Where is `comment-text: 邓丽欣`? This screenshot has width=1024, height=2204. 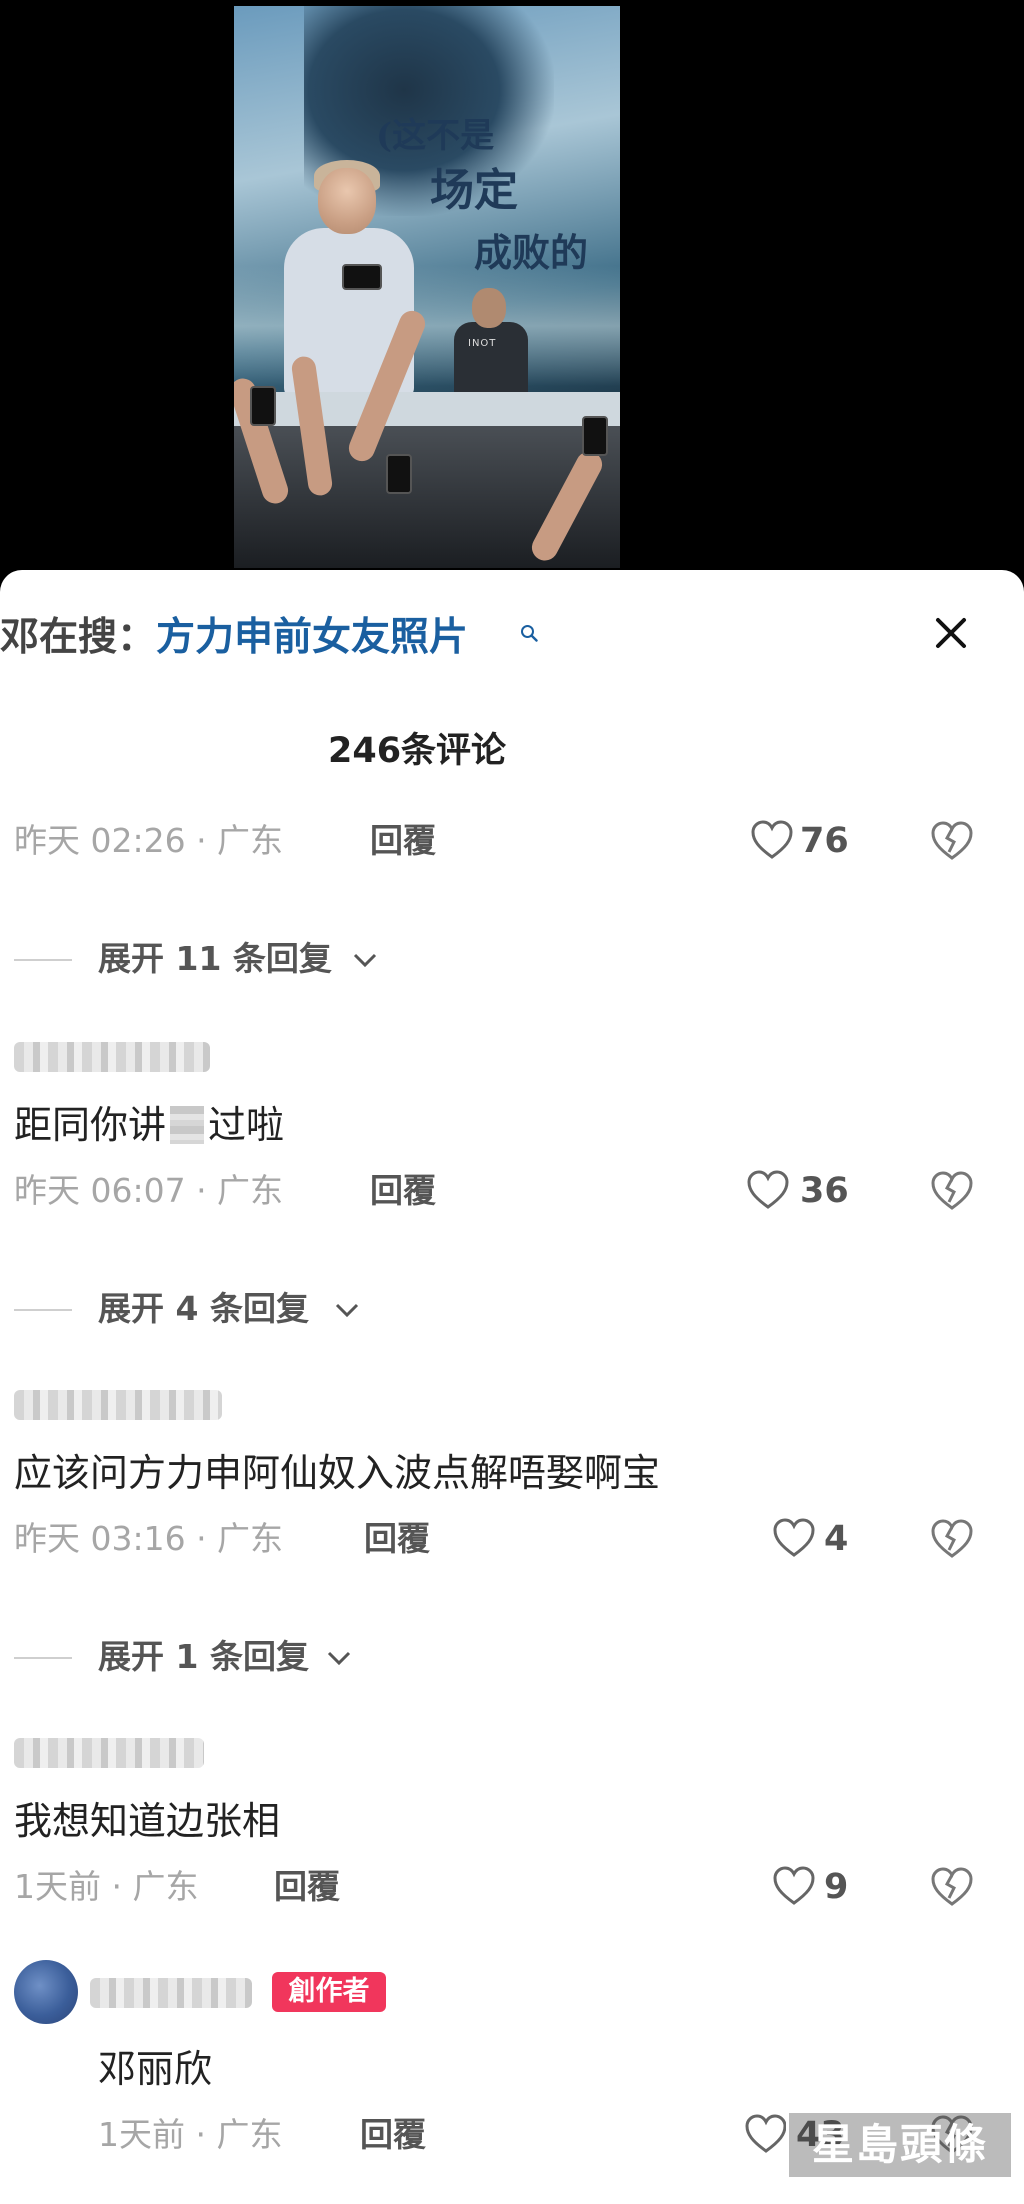
comment-text: 邓丽欣 is located at coordinates (155, 2069).